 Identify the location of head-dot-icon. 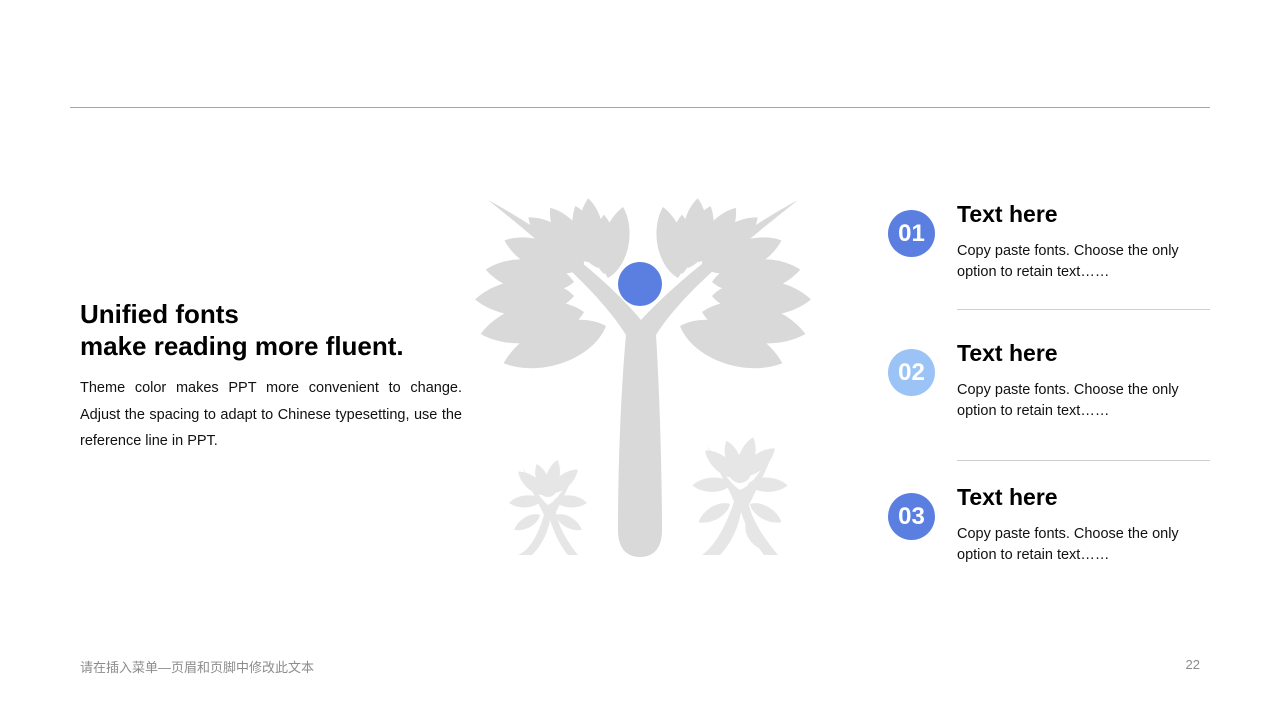
(640, 284).